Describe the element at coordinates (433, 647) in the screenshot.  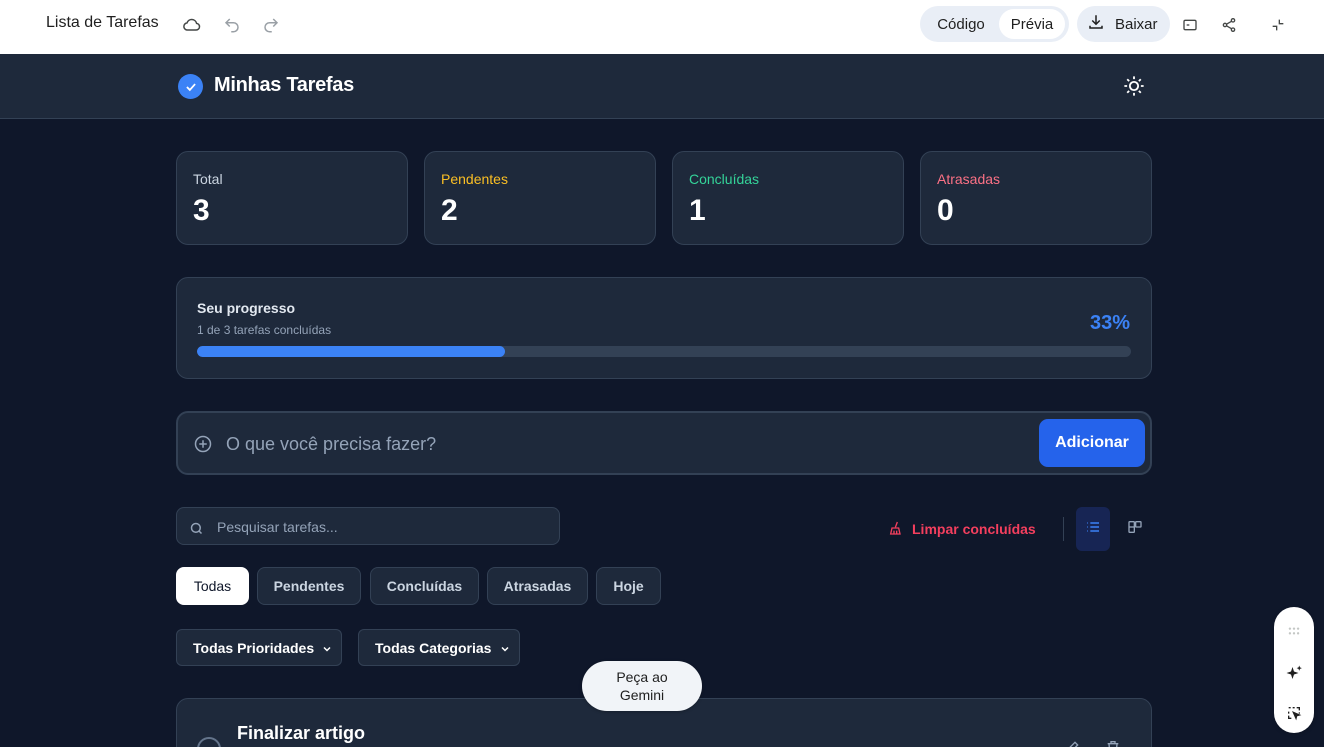
I see `category-select-value: Todas Categorias` at that location.